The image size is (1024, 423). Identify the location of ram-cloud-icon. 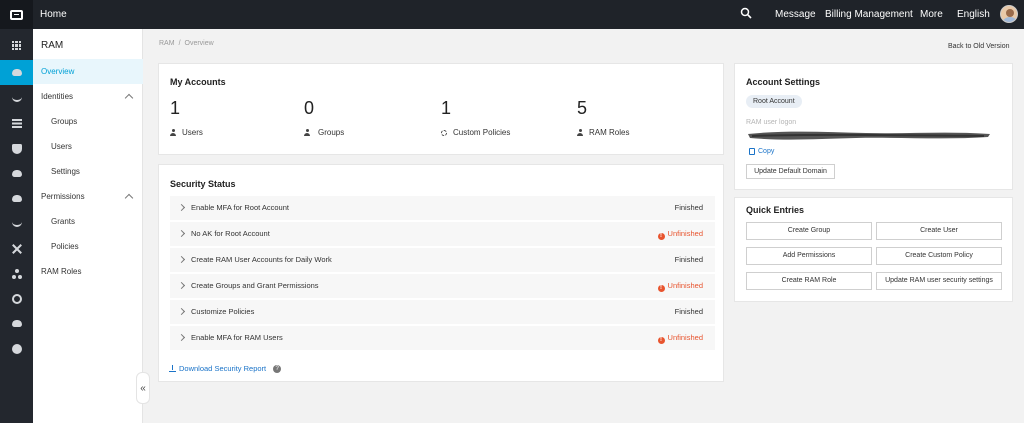
(16, 72).